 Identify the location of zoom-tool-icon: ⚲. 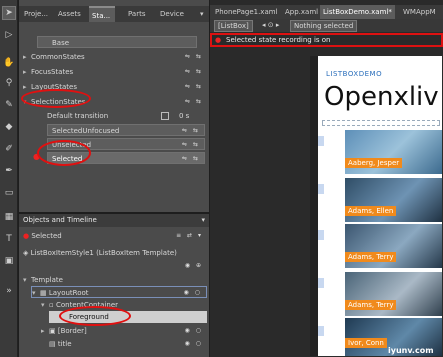
(9, 83).